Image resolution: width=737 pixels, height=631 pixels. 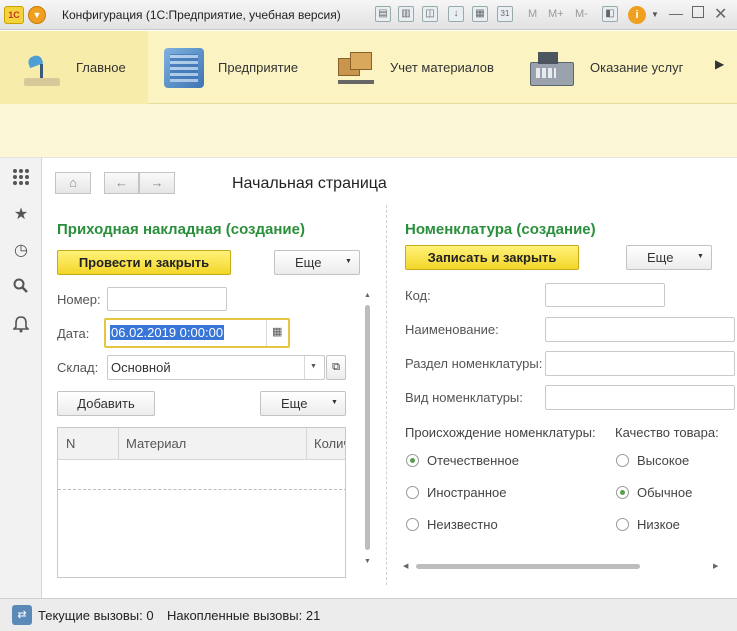 I want to click on maximize-icon, so click(x=698, y=12).